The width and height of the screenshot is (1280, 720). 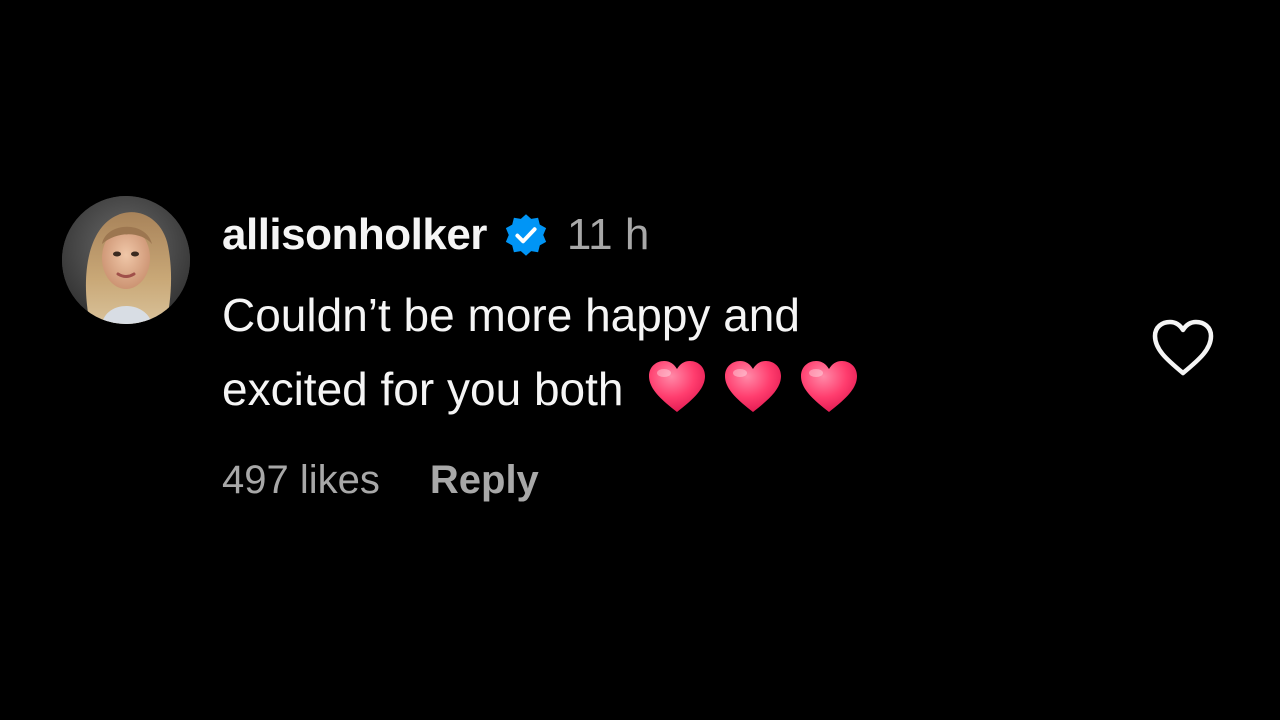 I want to click on likes-count: 497 likes, so click(x=301, y=480).